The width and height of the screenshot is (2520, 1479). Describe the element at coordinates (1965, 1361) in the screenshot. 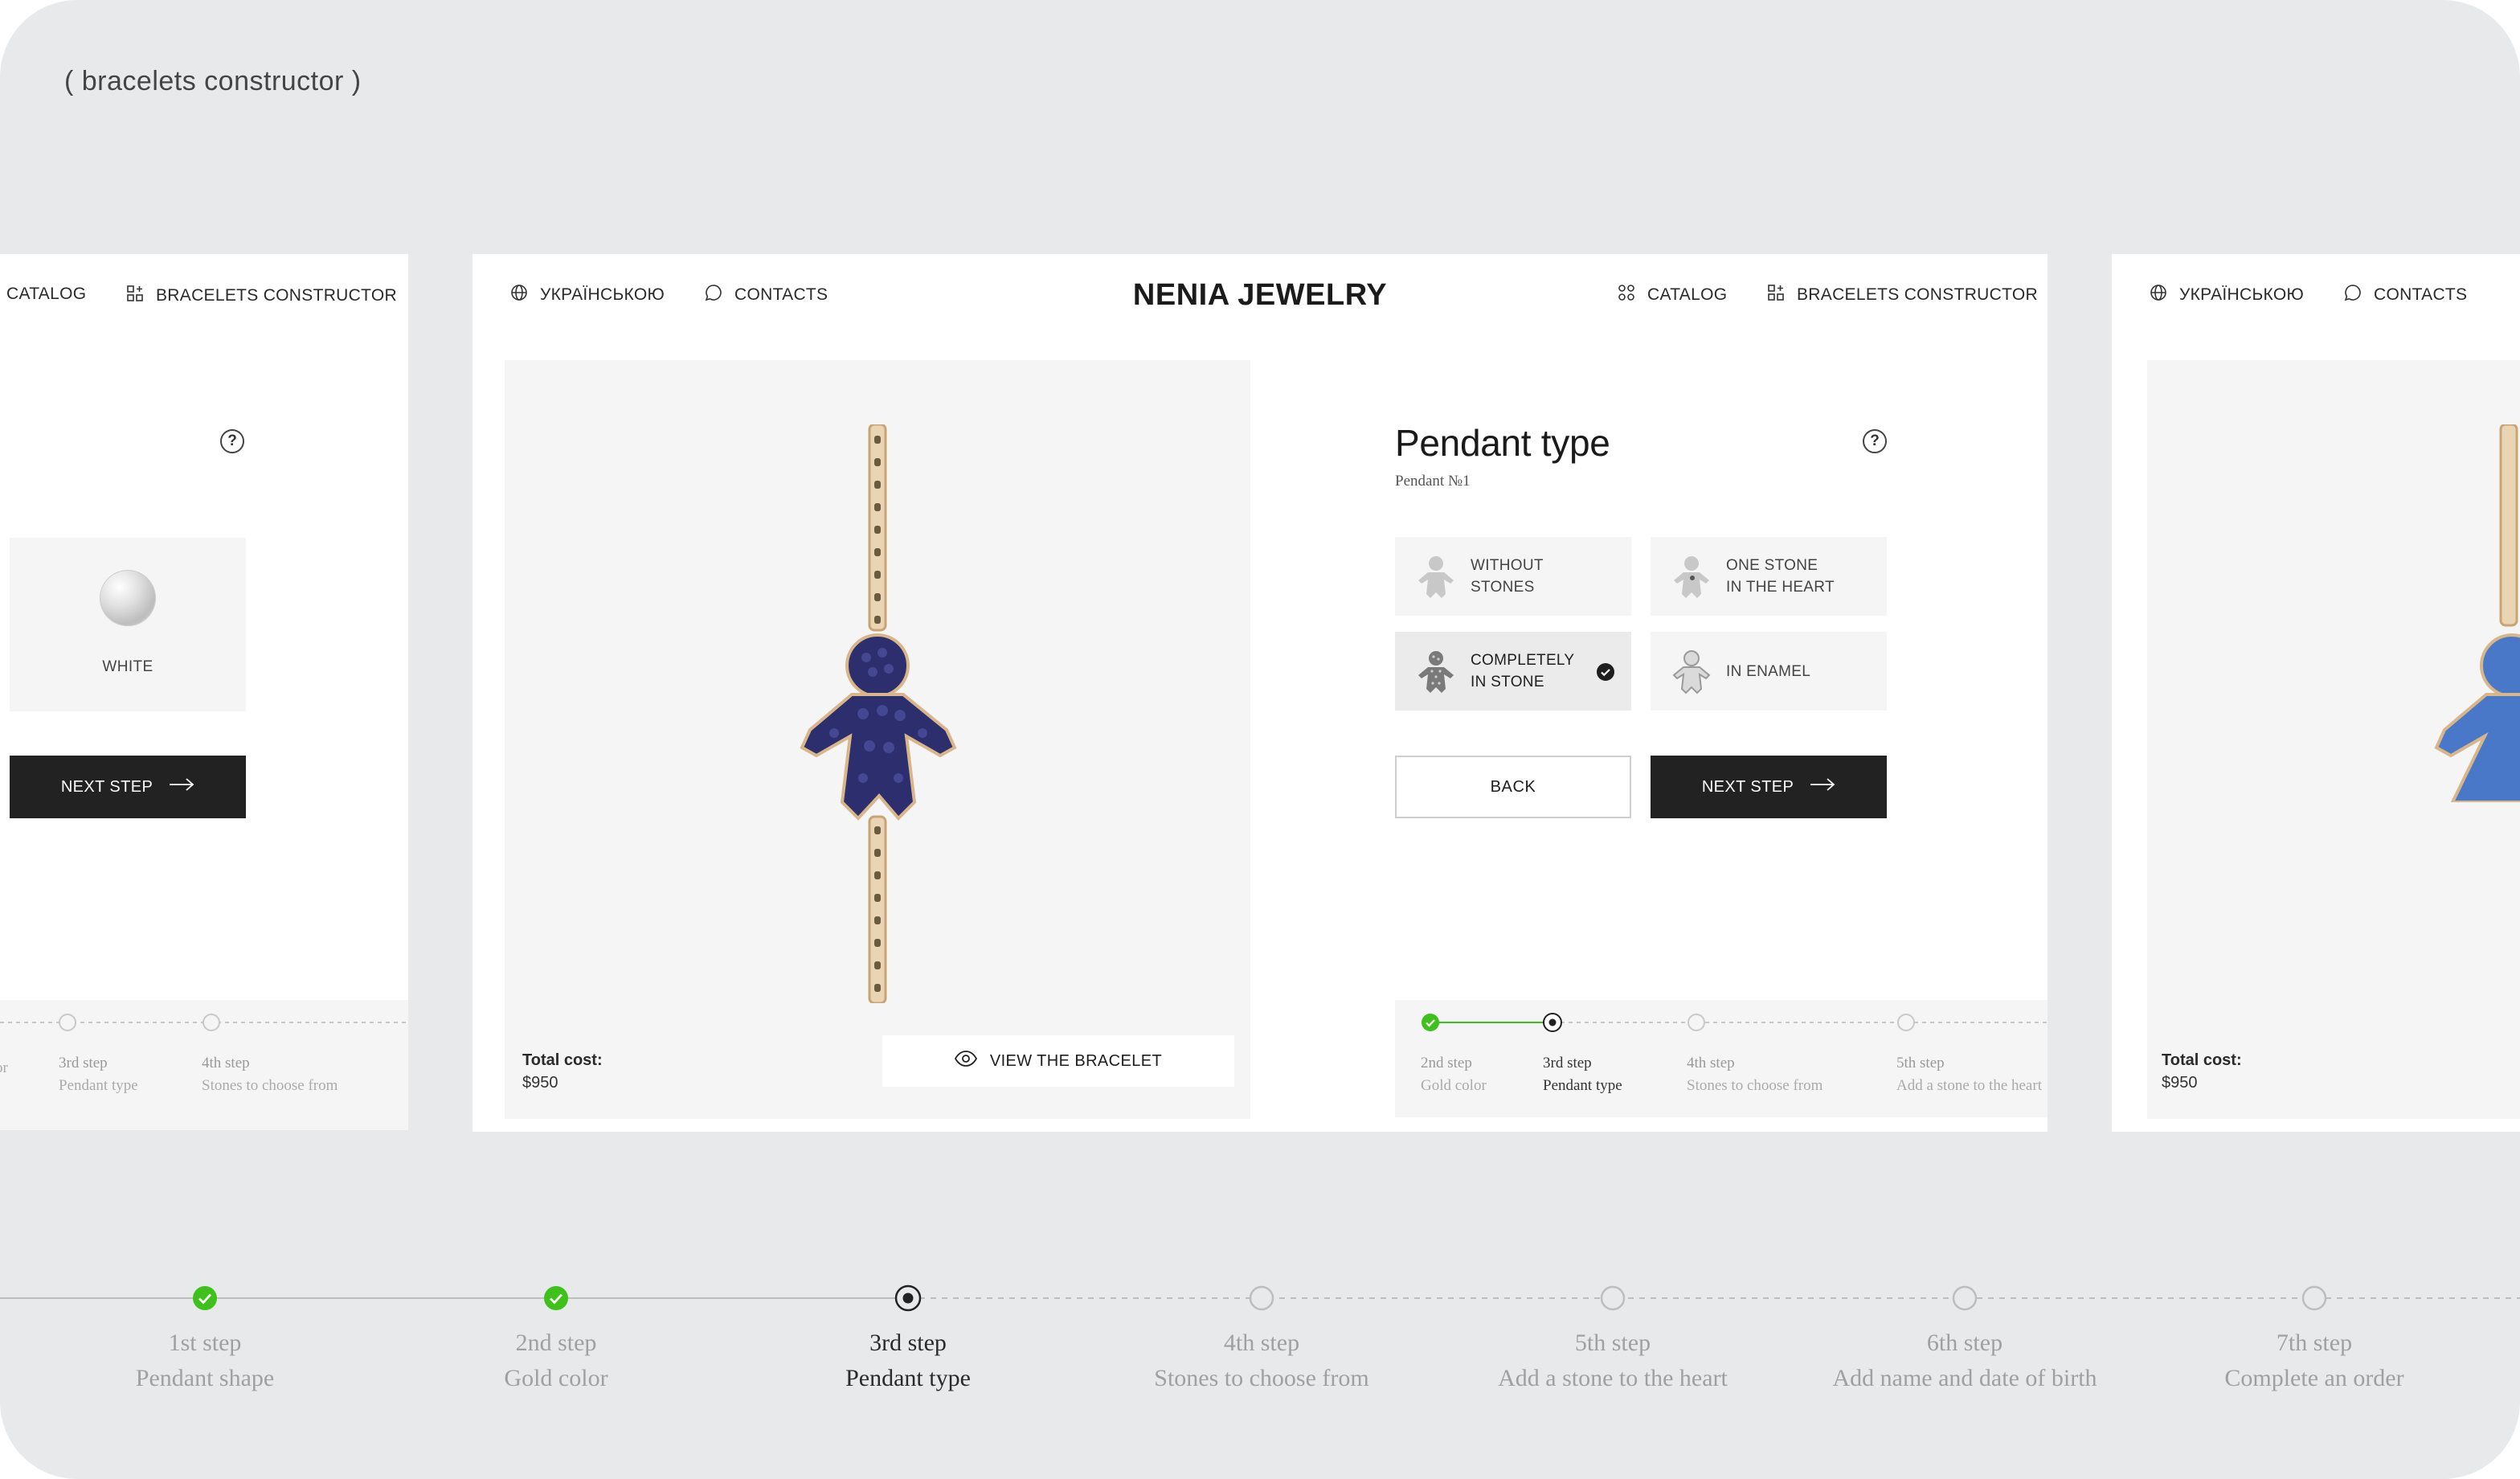

I see `step-6: 6th step Add name and date of birth` at that location.